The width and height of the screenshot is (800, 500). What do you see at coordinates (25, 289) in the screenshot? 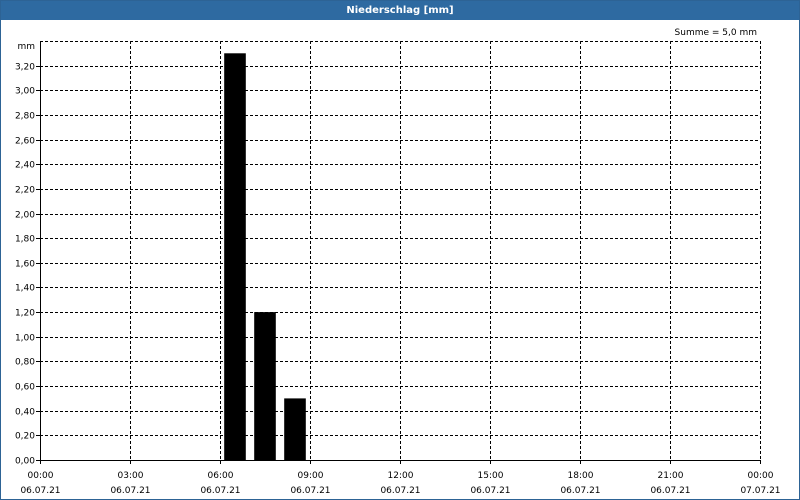
I see `y-tick-label: 1,40` at bounding box center [25, 289].